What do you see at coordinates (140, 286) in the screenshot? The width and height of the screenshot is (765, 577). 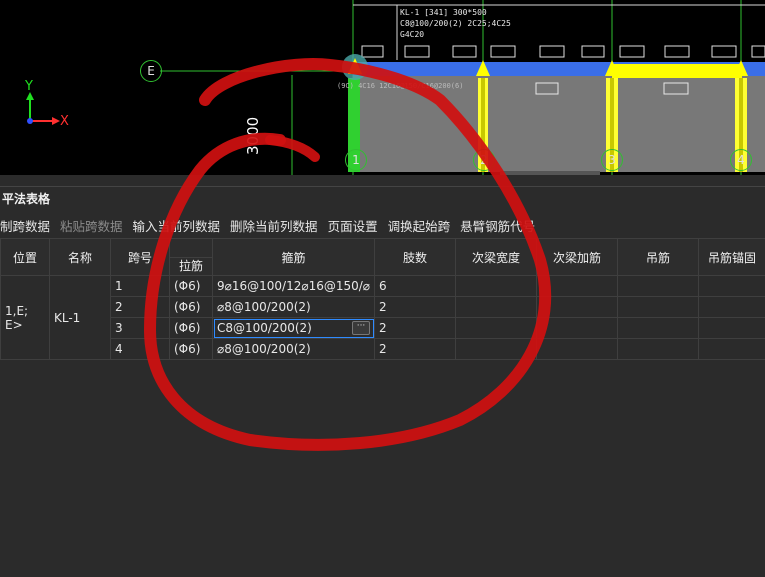 I see `cell-span: 1` at bounding box center [140, 286].